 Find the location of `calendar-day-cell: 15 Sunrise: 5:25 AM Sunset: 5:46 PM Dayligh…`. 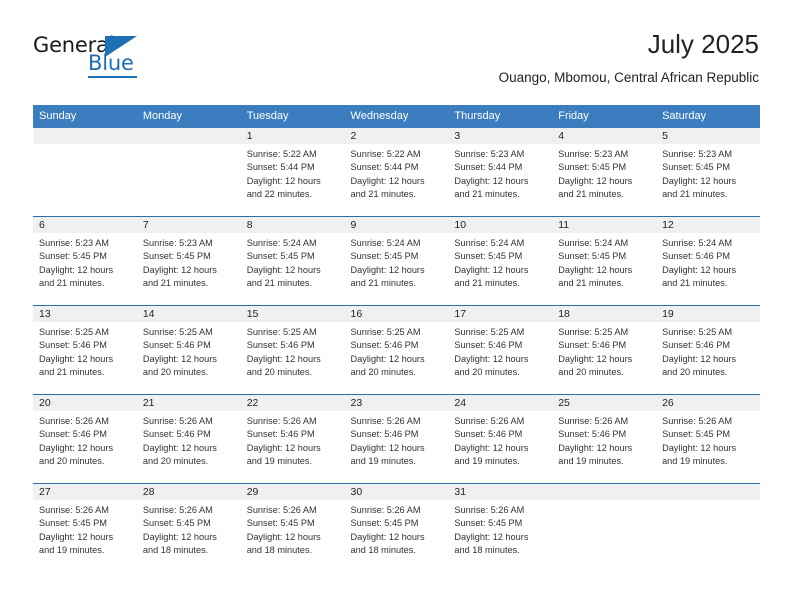

calendar-day-cell: 15 Sunrise: 5:25 AM Sunset: 5:46 PM Dayligh… is located at coordinates (292, 350).